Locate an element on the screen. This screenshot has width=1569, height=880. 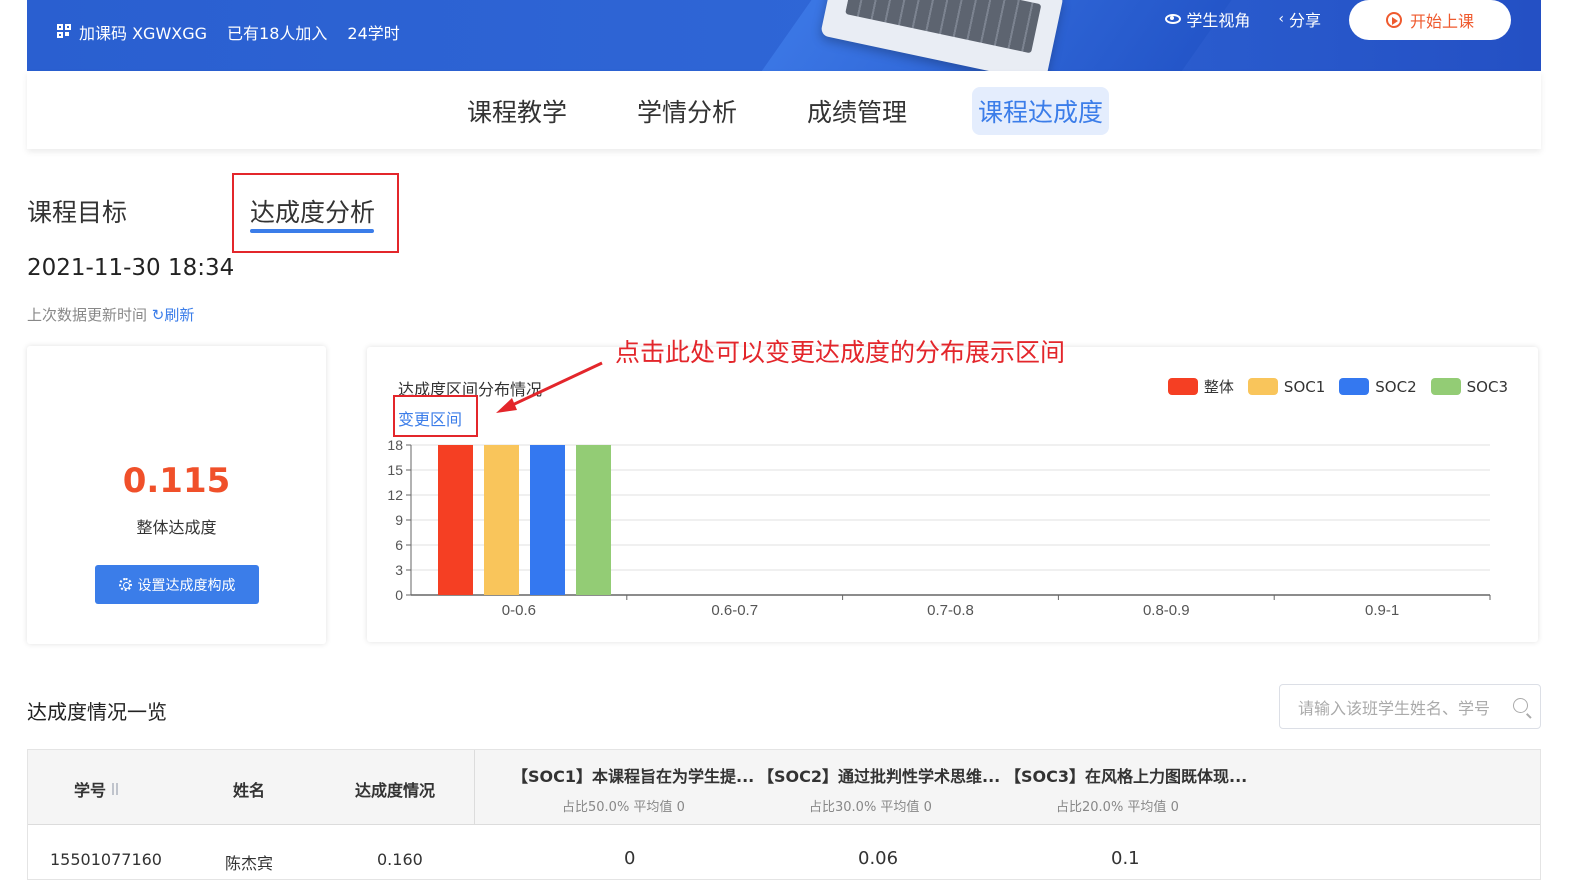
qr-code-icon is located at coordinates (65, 32).